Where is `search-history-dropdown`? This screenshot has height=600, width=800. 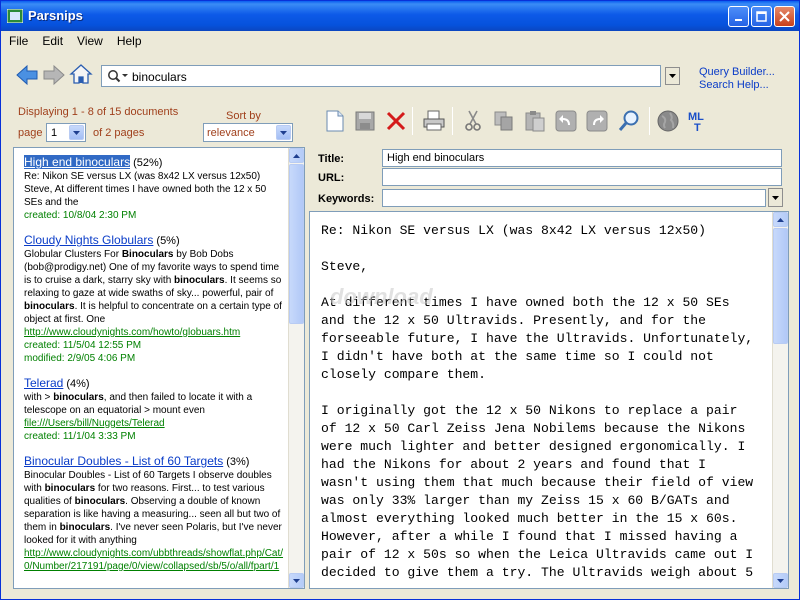
search-history-dropdown is located at coordinates (672, 76).